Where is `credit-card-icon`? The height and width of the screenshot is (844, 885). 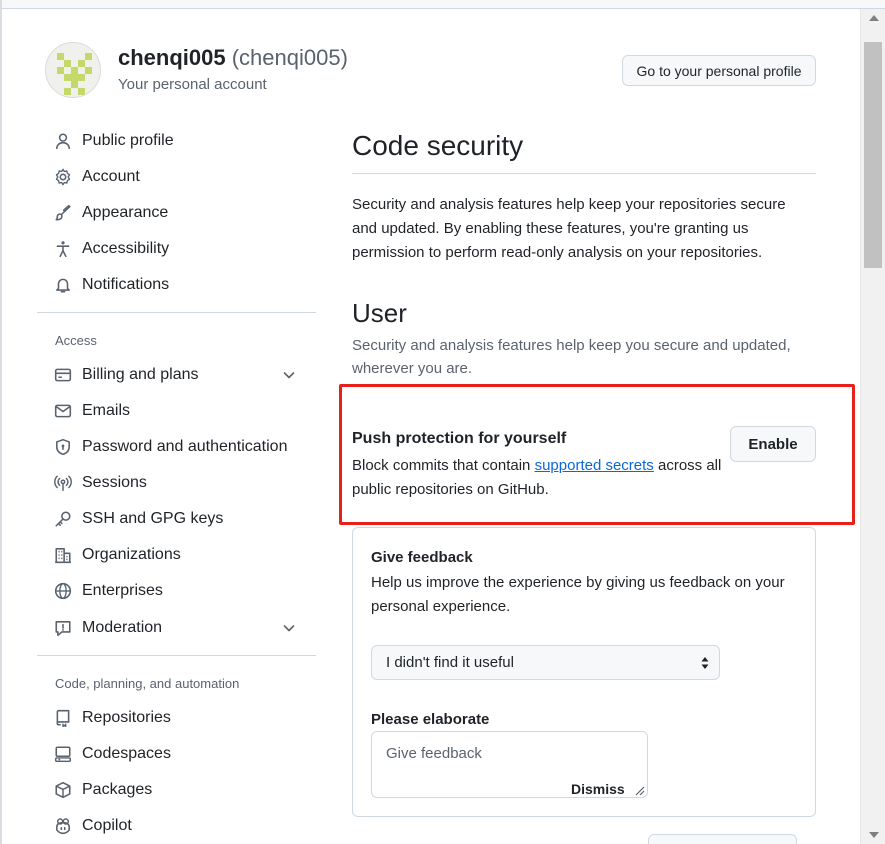 credit-card-icon is located at coordinates (63, 375).